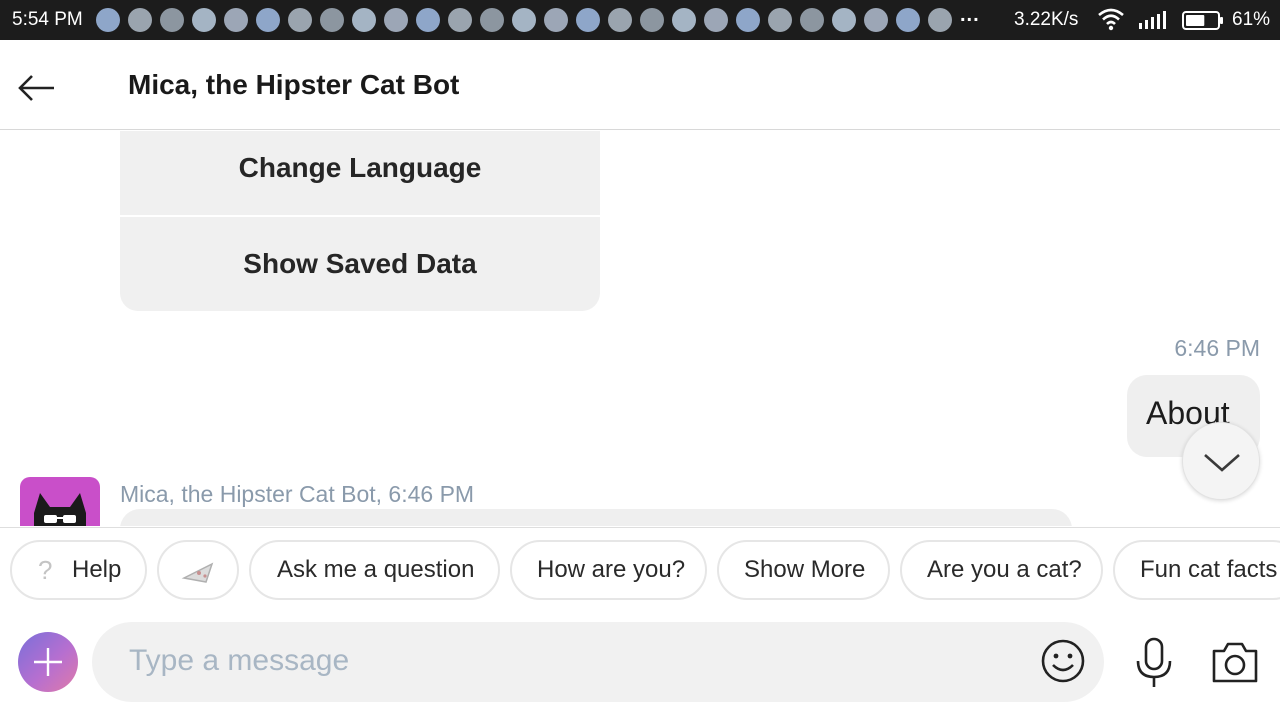  Describe the element at coordinates (640, 85) in the screenshot. I see `chat-header: Mica, the Hipster Cat Bot` at that location.